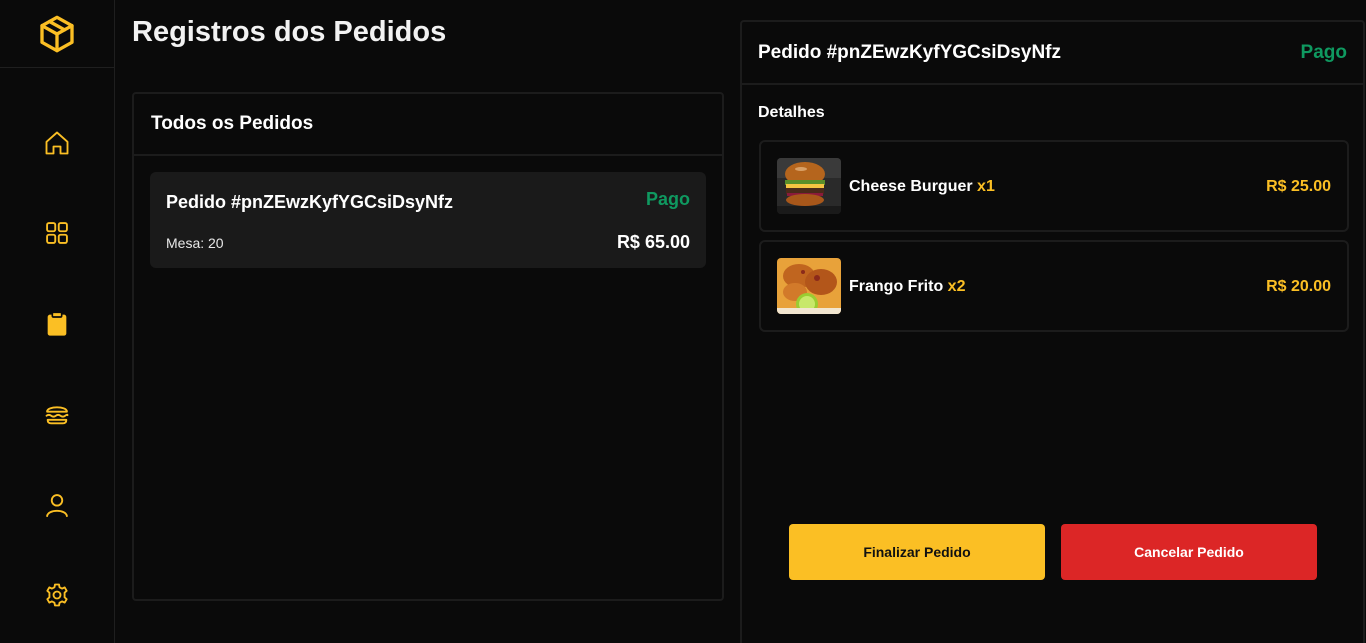  What do you see at coordinates (1054, 186) in the screenshot?
I see `order-item: Cheese Burguer x1 R$ 25.00` at bounding box center [1054, 186].